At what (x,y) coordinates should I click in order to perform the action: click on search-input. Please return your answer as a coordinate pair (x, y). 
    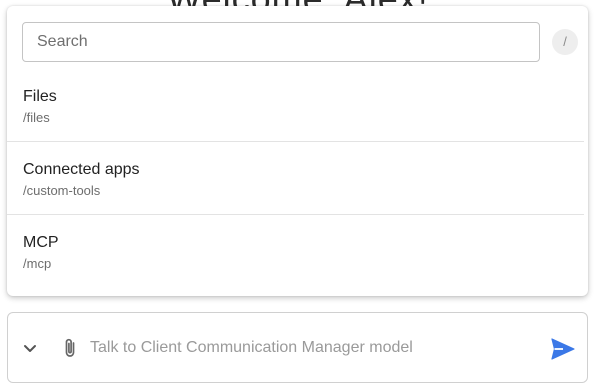
    Looking at the image, I should click on (281, 42).